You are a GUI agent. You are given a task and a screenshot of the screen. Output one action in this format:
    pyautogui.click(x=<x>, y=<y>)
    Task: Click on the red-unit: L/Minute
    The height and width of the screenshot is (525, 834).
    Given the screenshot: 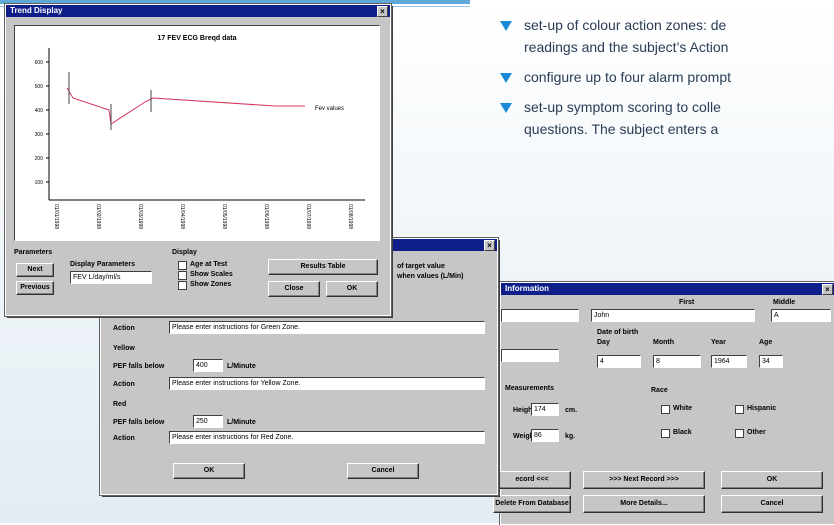 What is the action you would take?
    pyautogui.click(x=241, y=422)
    